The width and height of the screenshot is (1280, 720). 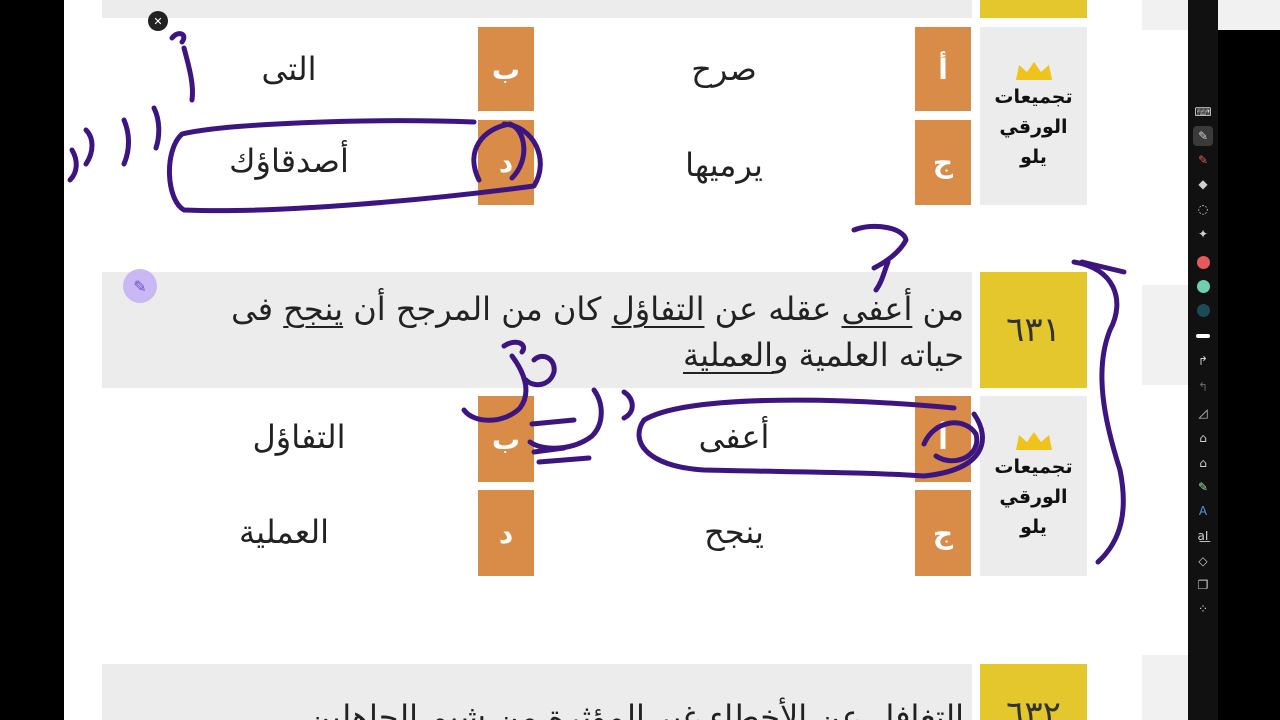 I want to click on copy-icon: ❐, so click(x=1203, y=585).